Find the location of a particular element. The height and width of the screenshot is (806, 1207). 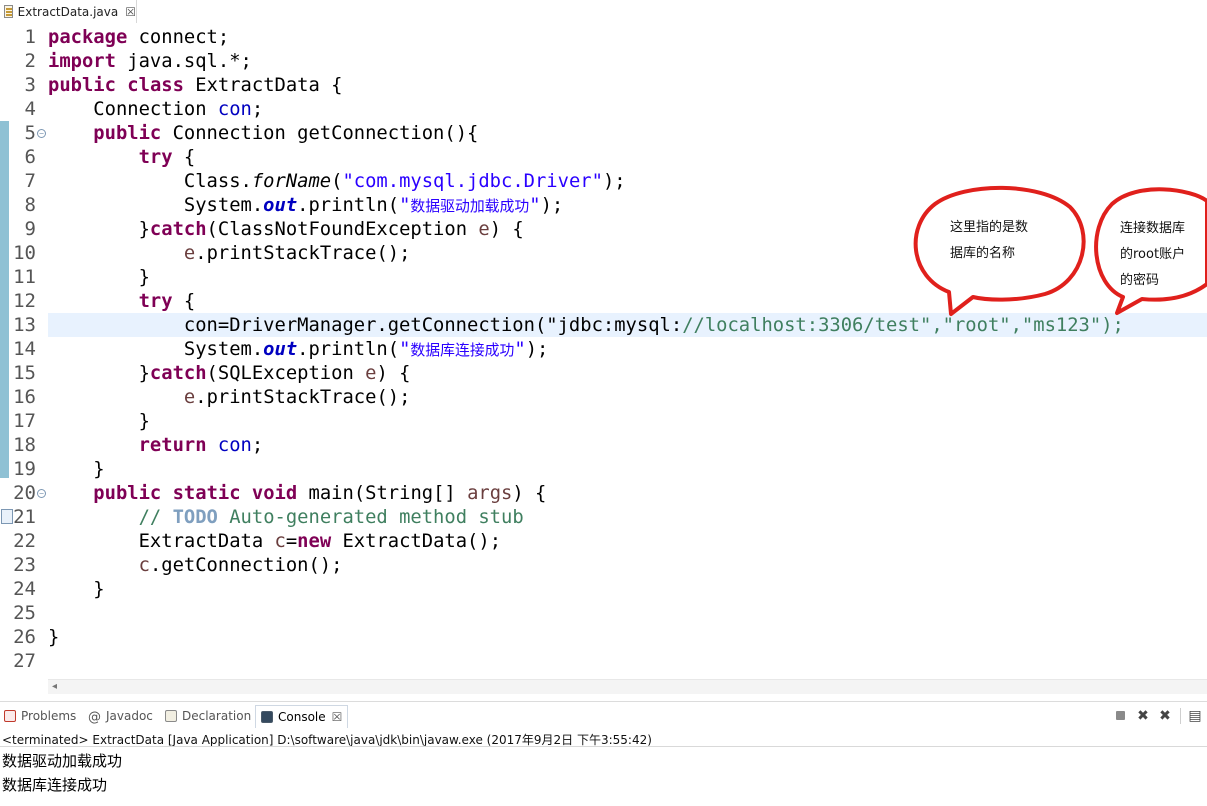

line-number: 13 is located at coordinates (24, 325).